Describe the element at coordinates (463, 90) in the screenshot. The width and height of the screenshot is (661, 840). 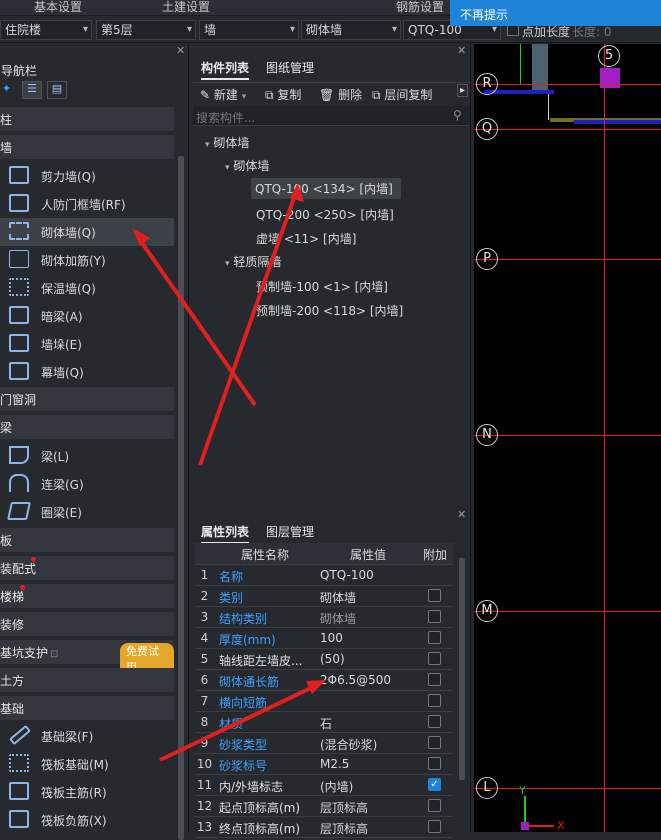
I see `more-icon: ▸` at that location.